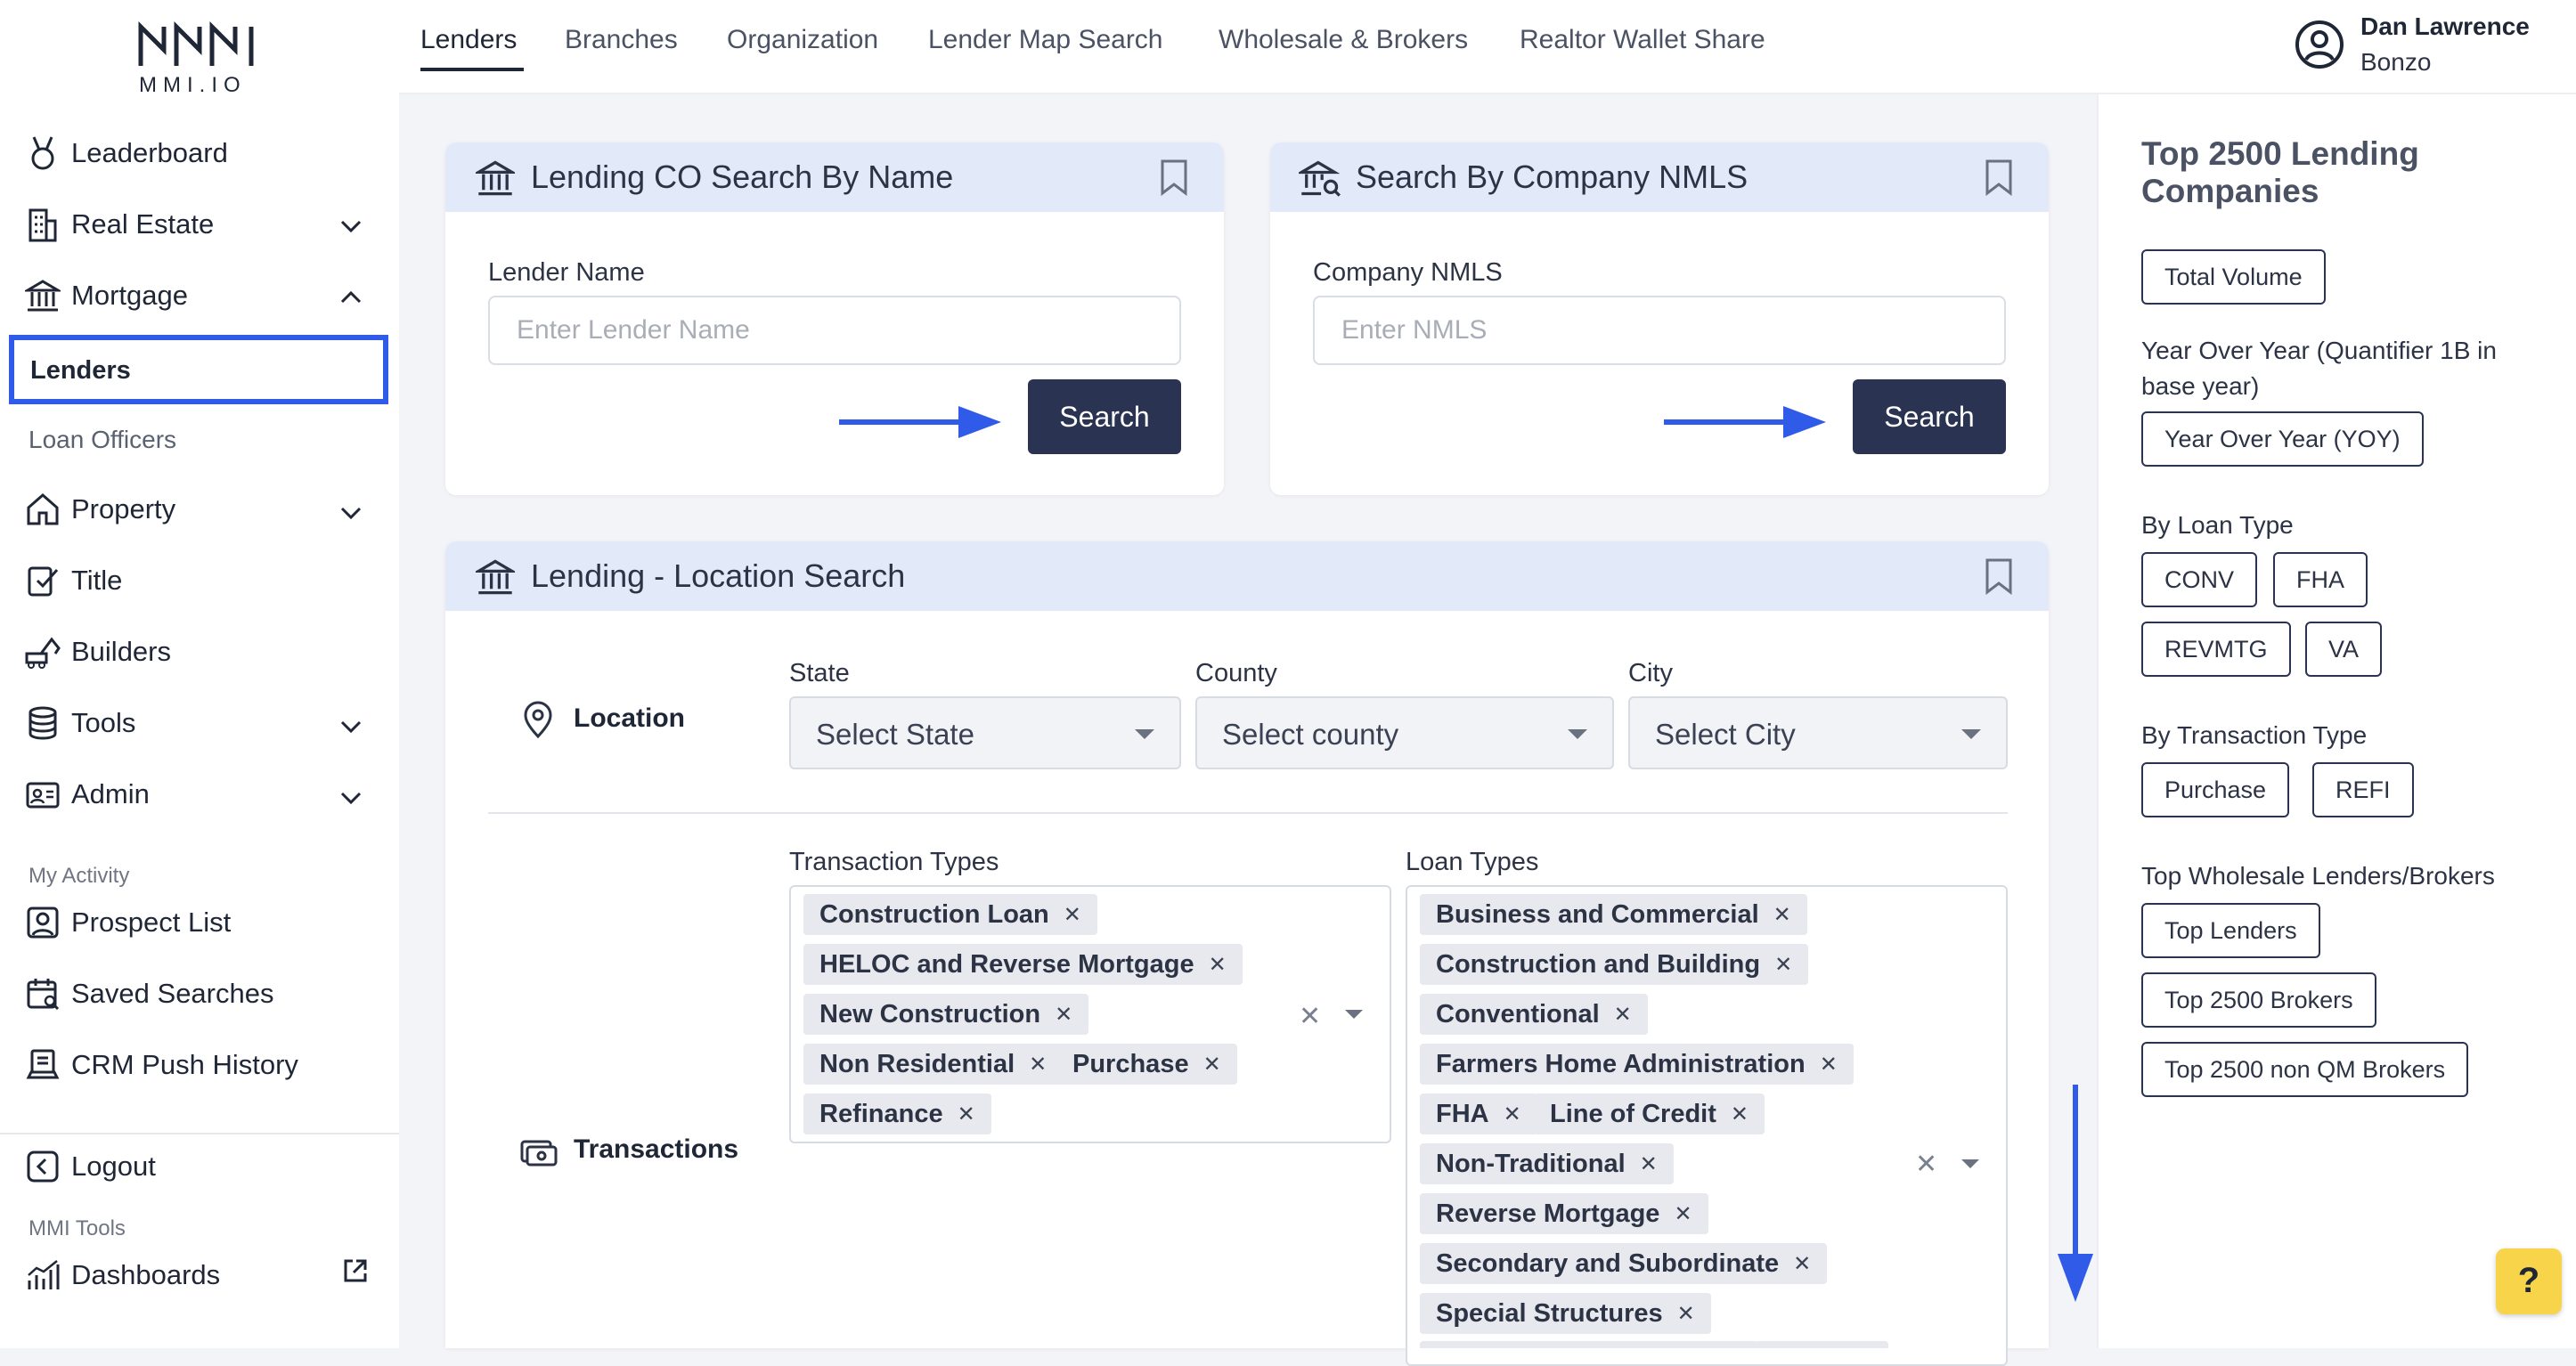 This screenshot has width=2576, height=1366. Describe the element at coordinates (950, 914) in the screenshot. I see `transaction-type-chip: Construction Loan ✕` at that location.